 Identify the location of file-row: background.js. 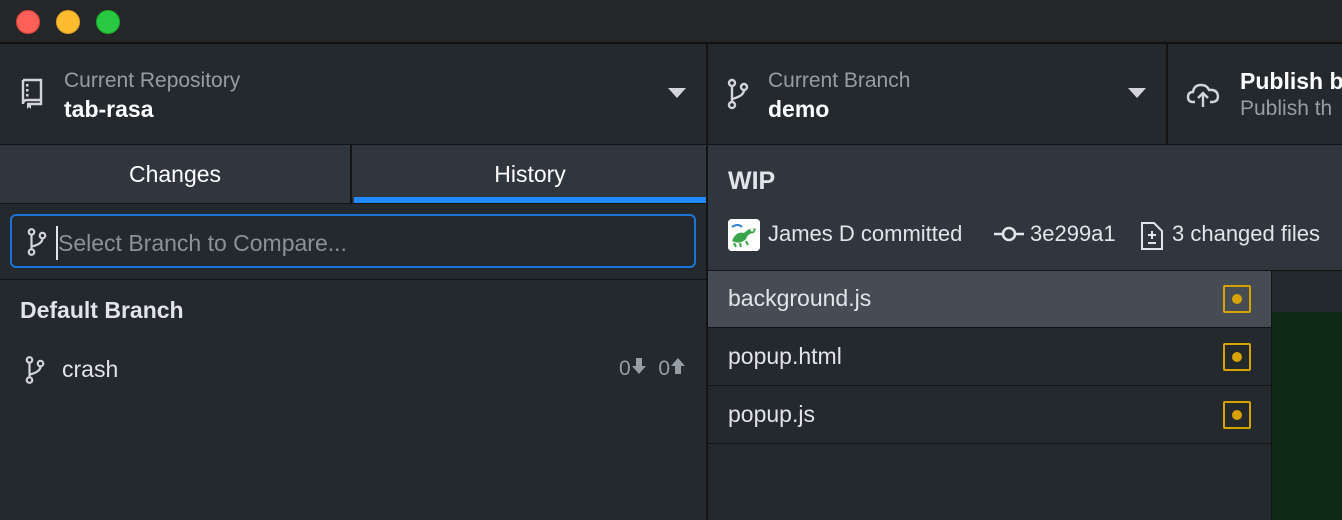
(989, 299).